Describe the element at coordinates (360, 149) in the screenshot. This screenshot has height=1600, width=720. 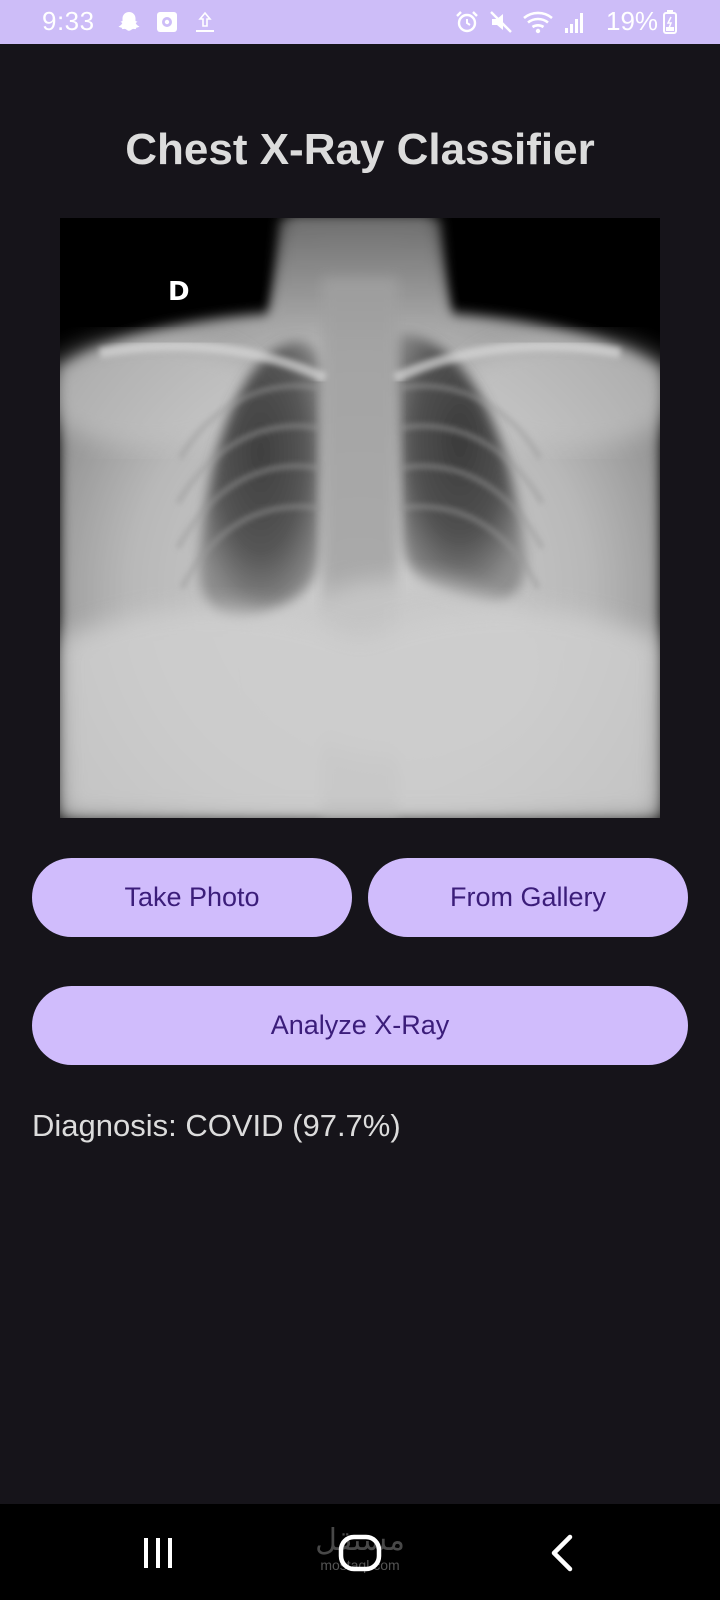
I see `page-title: Chest X-Ray Classifier` at that location.